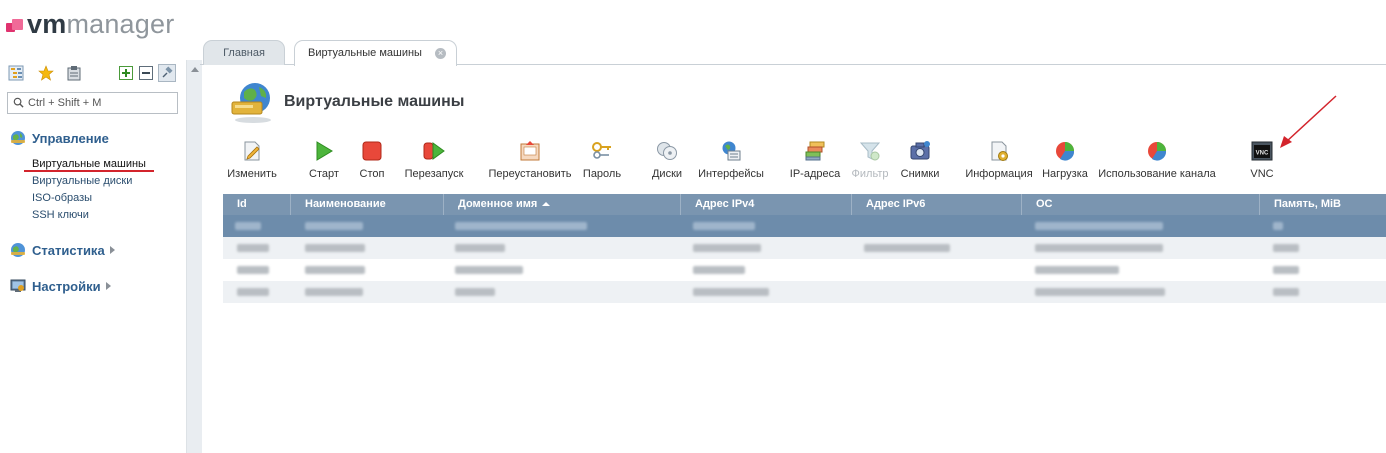  Describe the element at coordinates (1323, 204) in the screenshot. I see `column-header-memory: Память, MiB` at that location.